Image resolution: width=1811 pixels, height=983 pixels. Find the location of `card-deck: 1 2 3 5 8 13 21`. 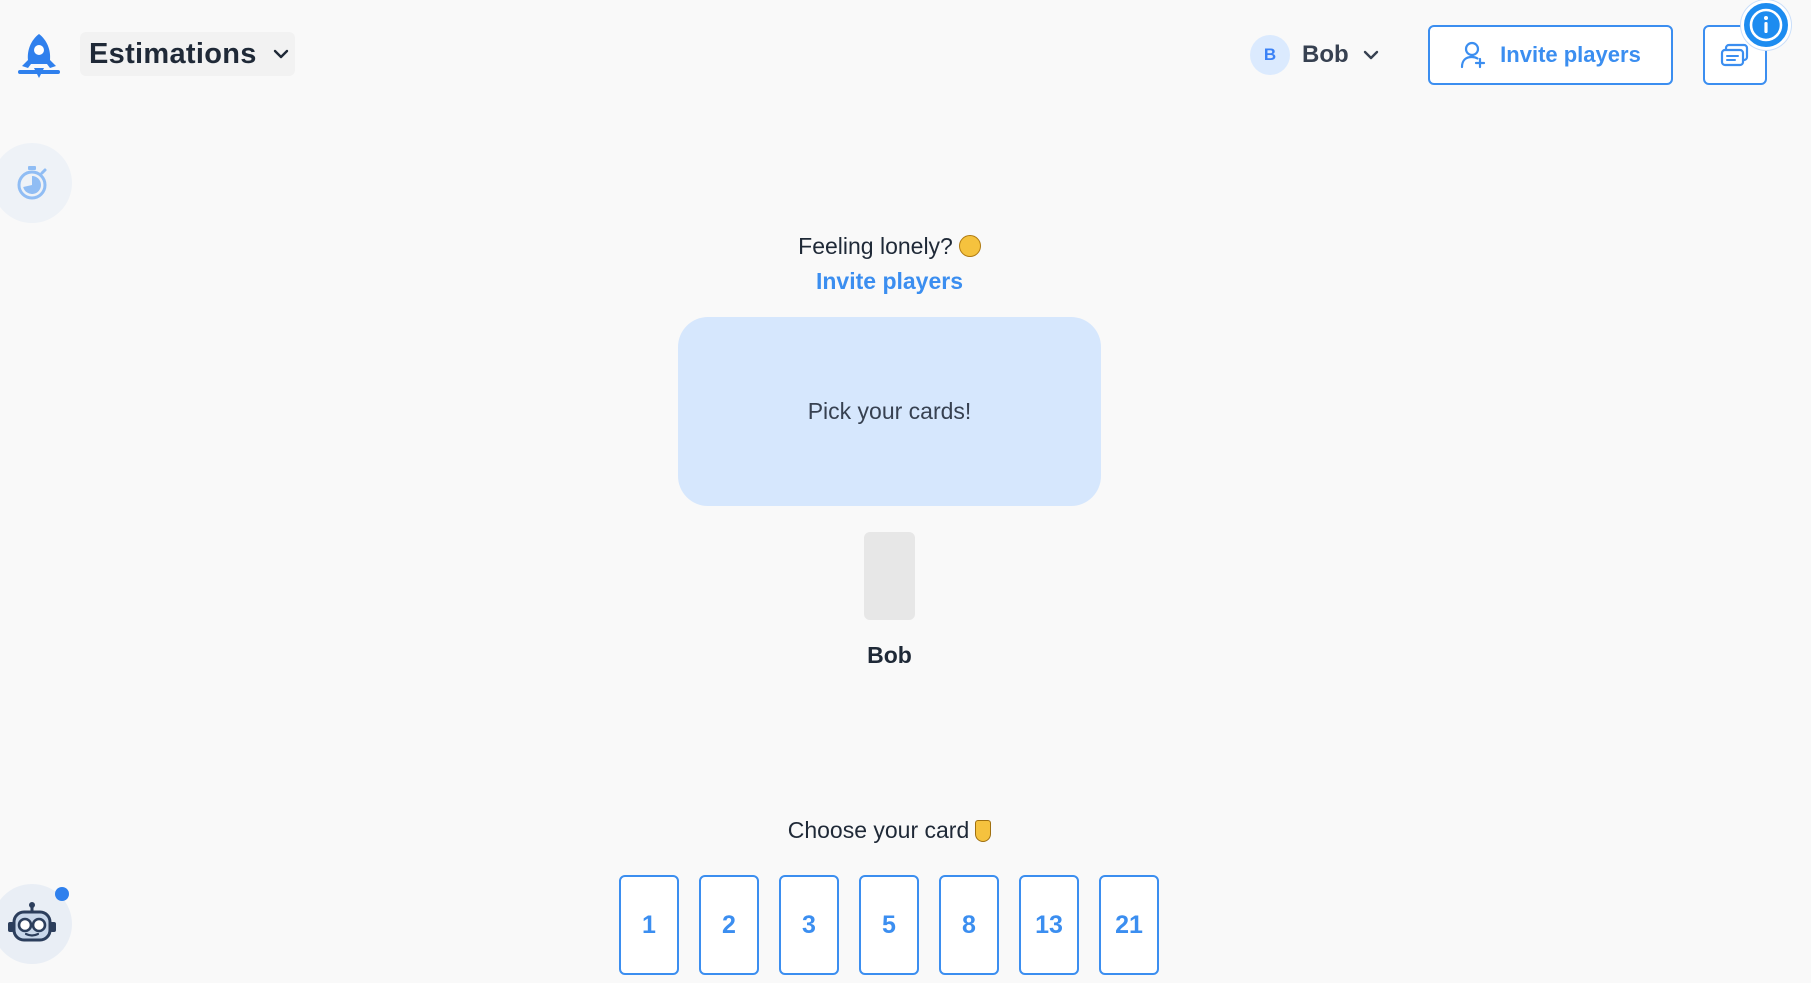

card-deck: 1 2 3 5 8 13 21 is located at coordinates (889, 925).